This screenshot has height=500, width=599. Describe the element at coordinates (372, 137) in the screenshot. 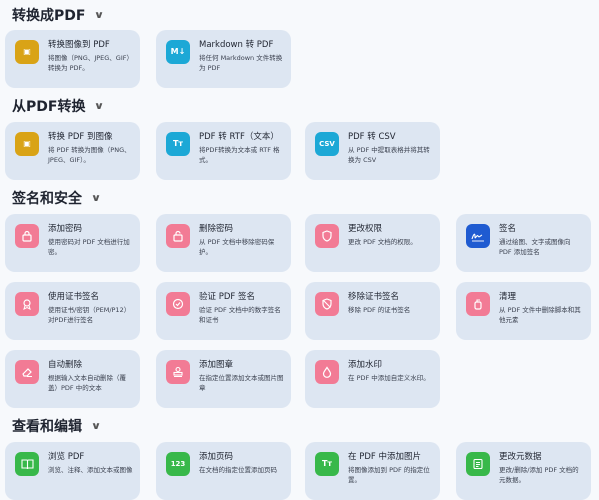

I see `card-title: PDF 转 CSV` at that location.